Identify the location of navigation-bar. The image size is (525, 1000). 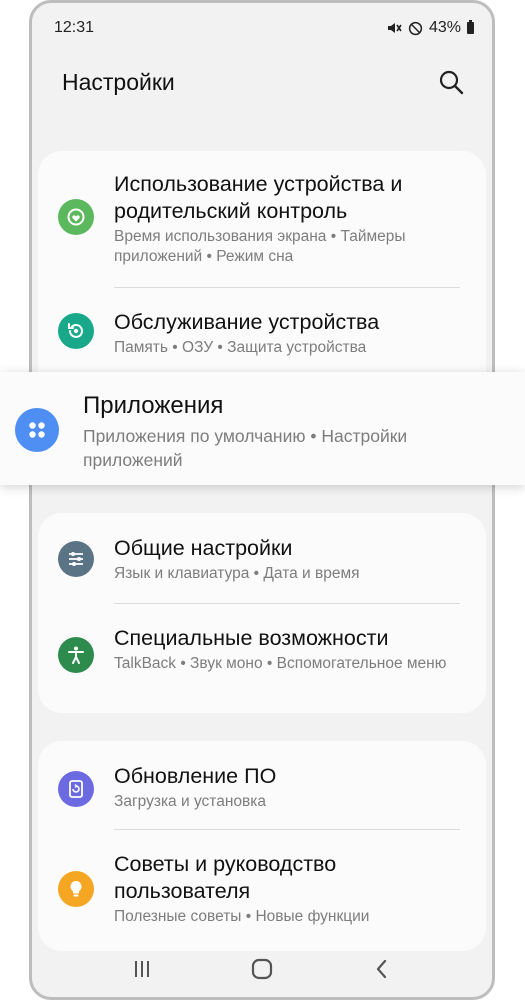
(262, 969).